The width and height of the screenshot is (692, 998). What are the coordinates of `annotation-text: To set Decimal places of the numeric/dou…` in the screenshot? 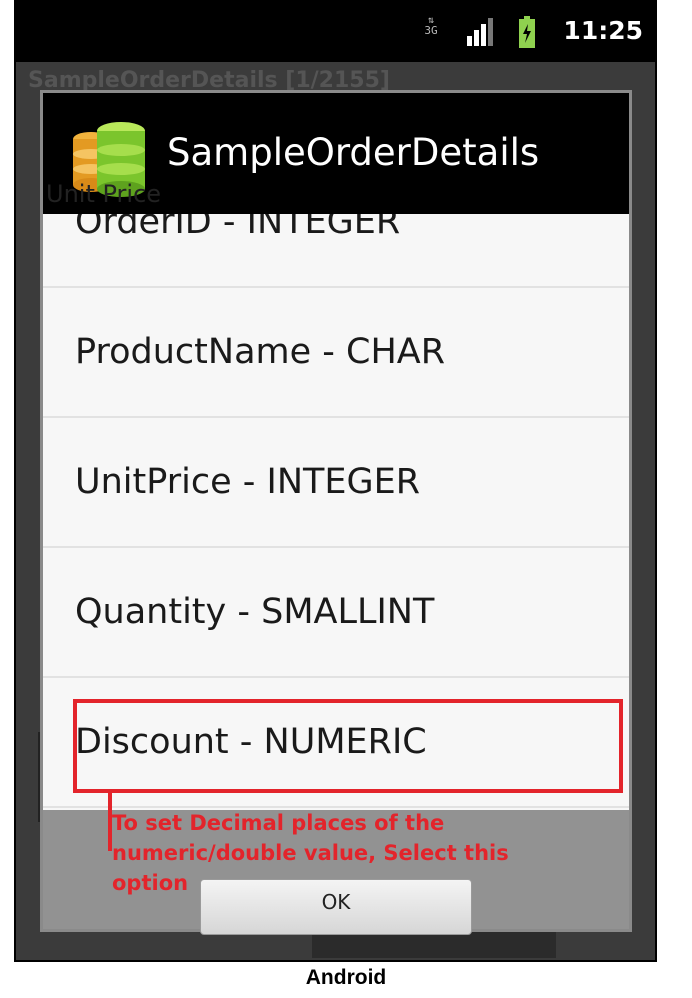 It's located at (310, 853).